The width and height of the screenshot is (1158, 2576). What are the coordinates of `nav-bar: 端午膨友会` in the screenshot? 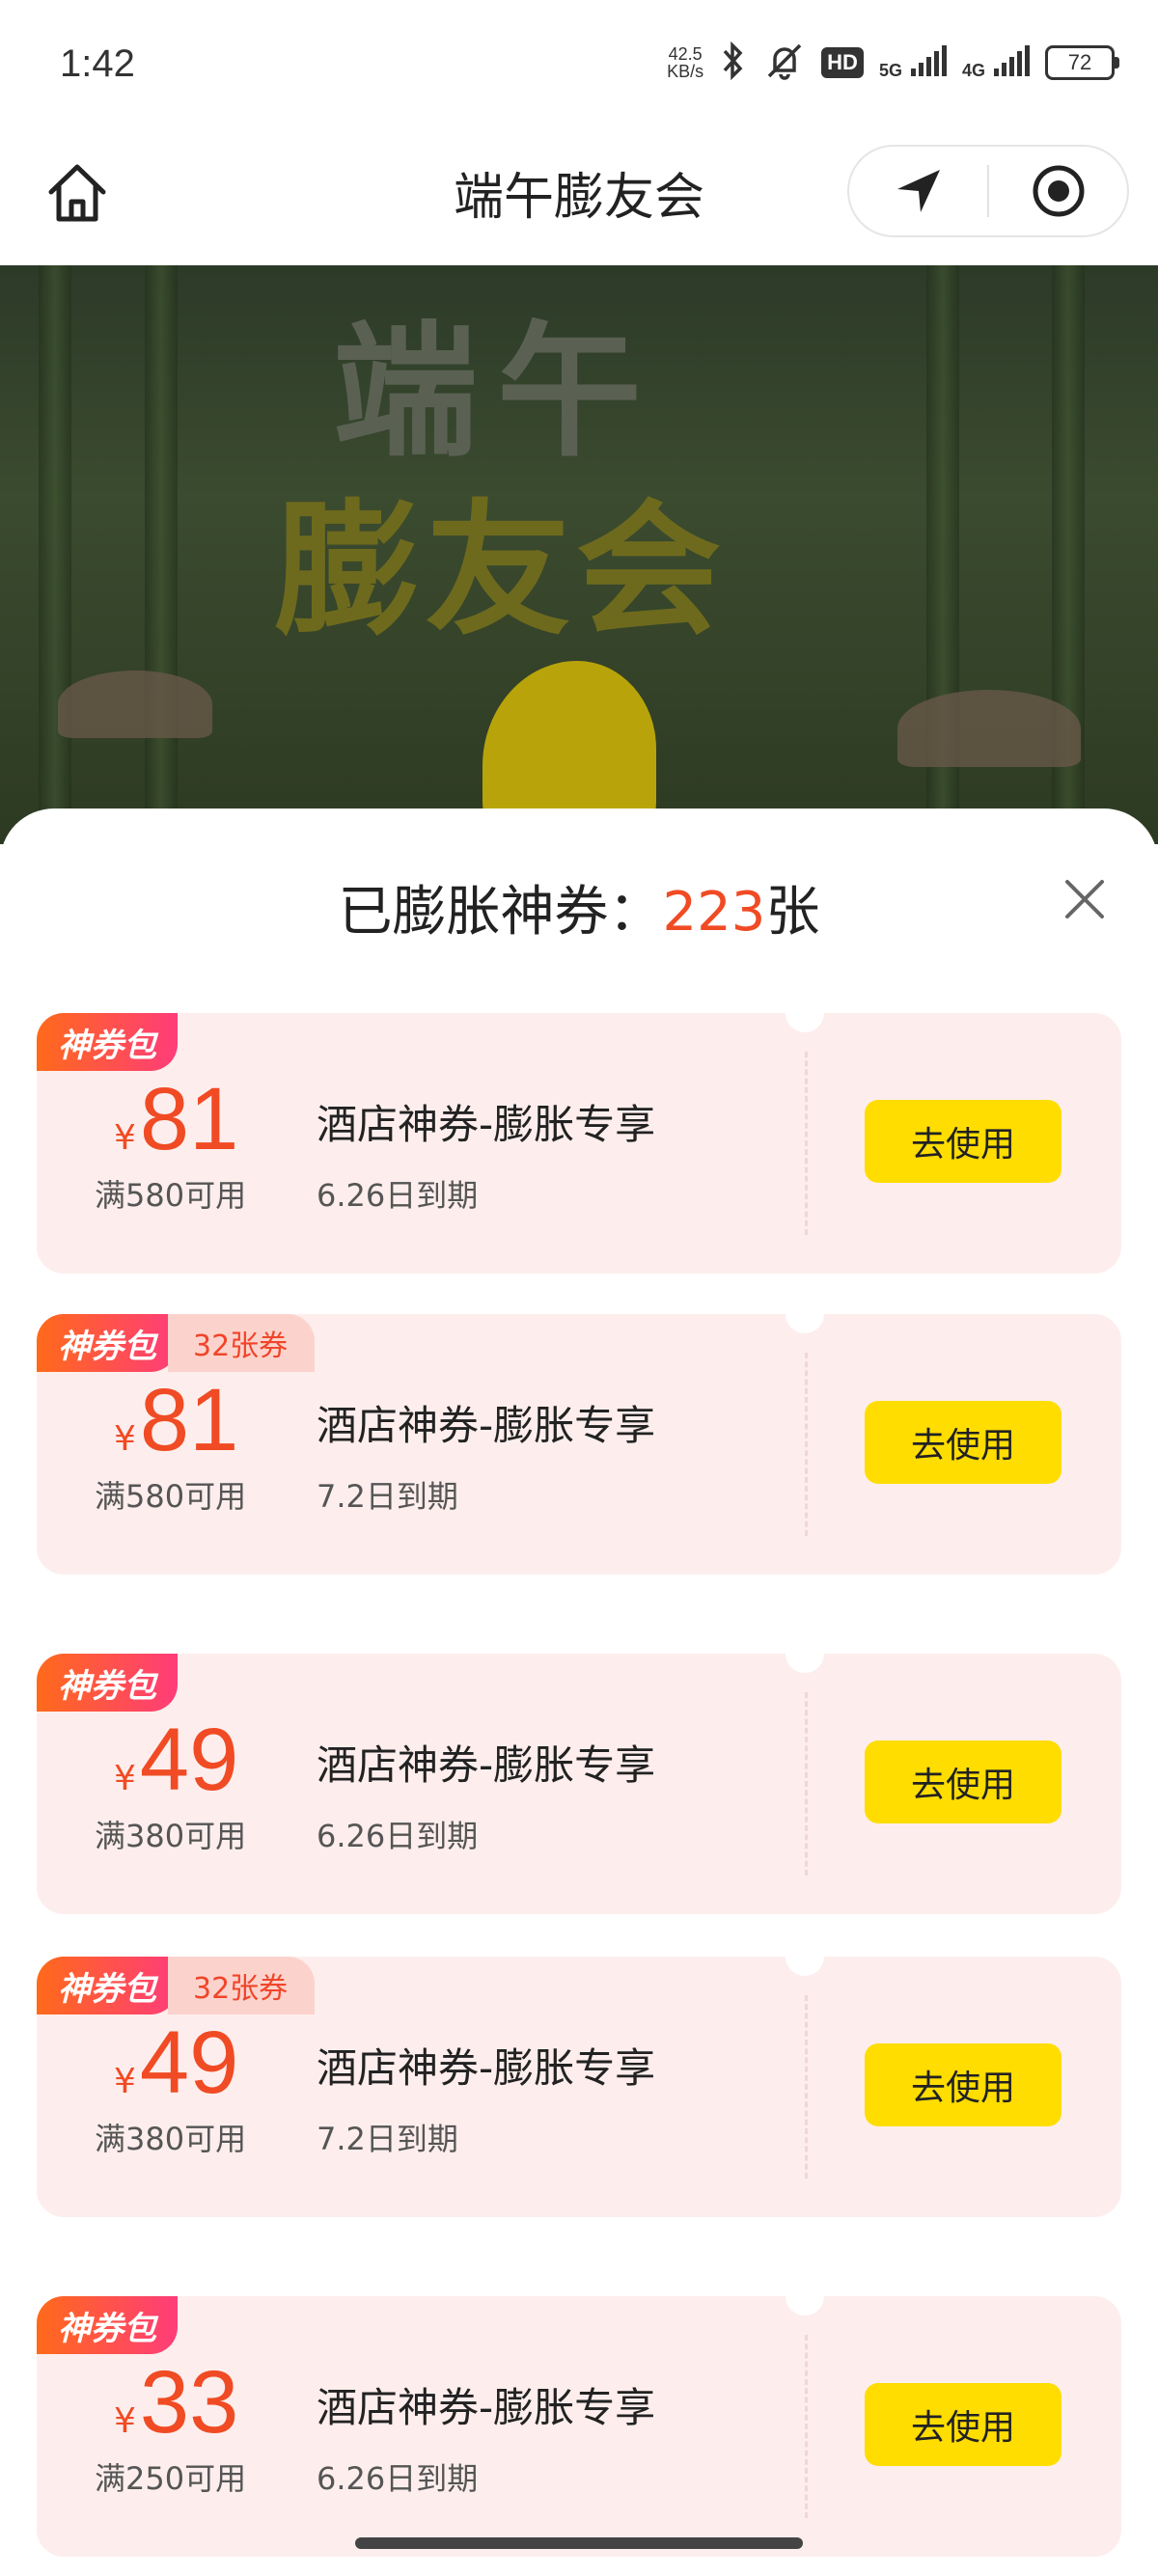 It's located at (579, 200).